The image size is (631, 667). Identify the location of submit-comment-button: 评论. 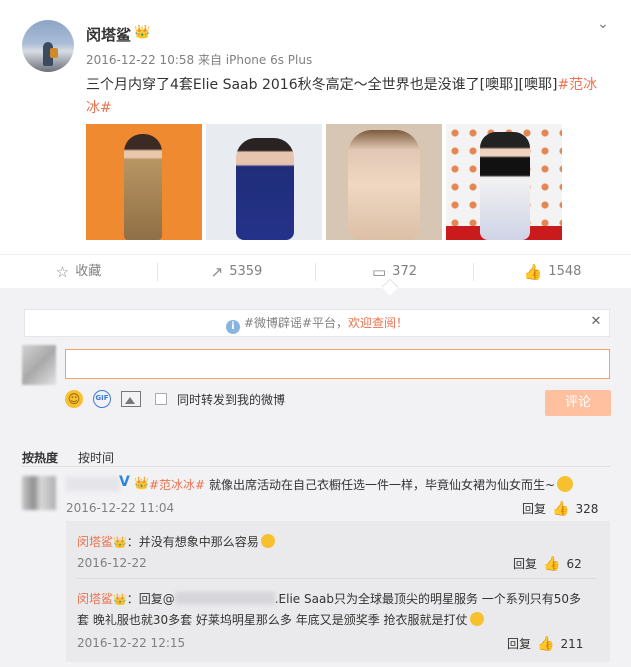
(578, 403).